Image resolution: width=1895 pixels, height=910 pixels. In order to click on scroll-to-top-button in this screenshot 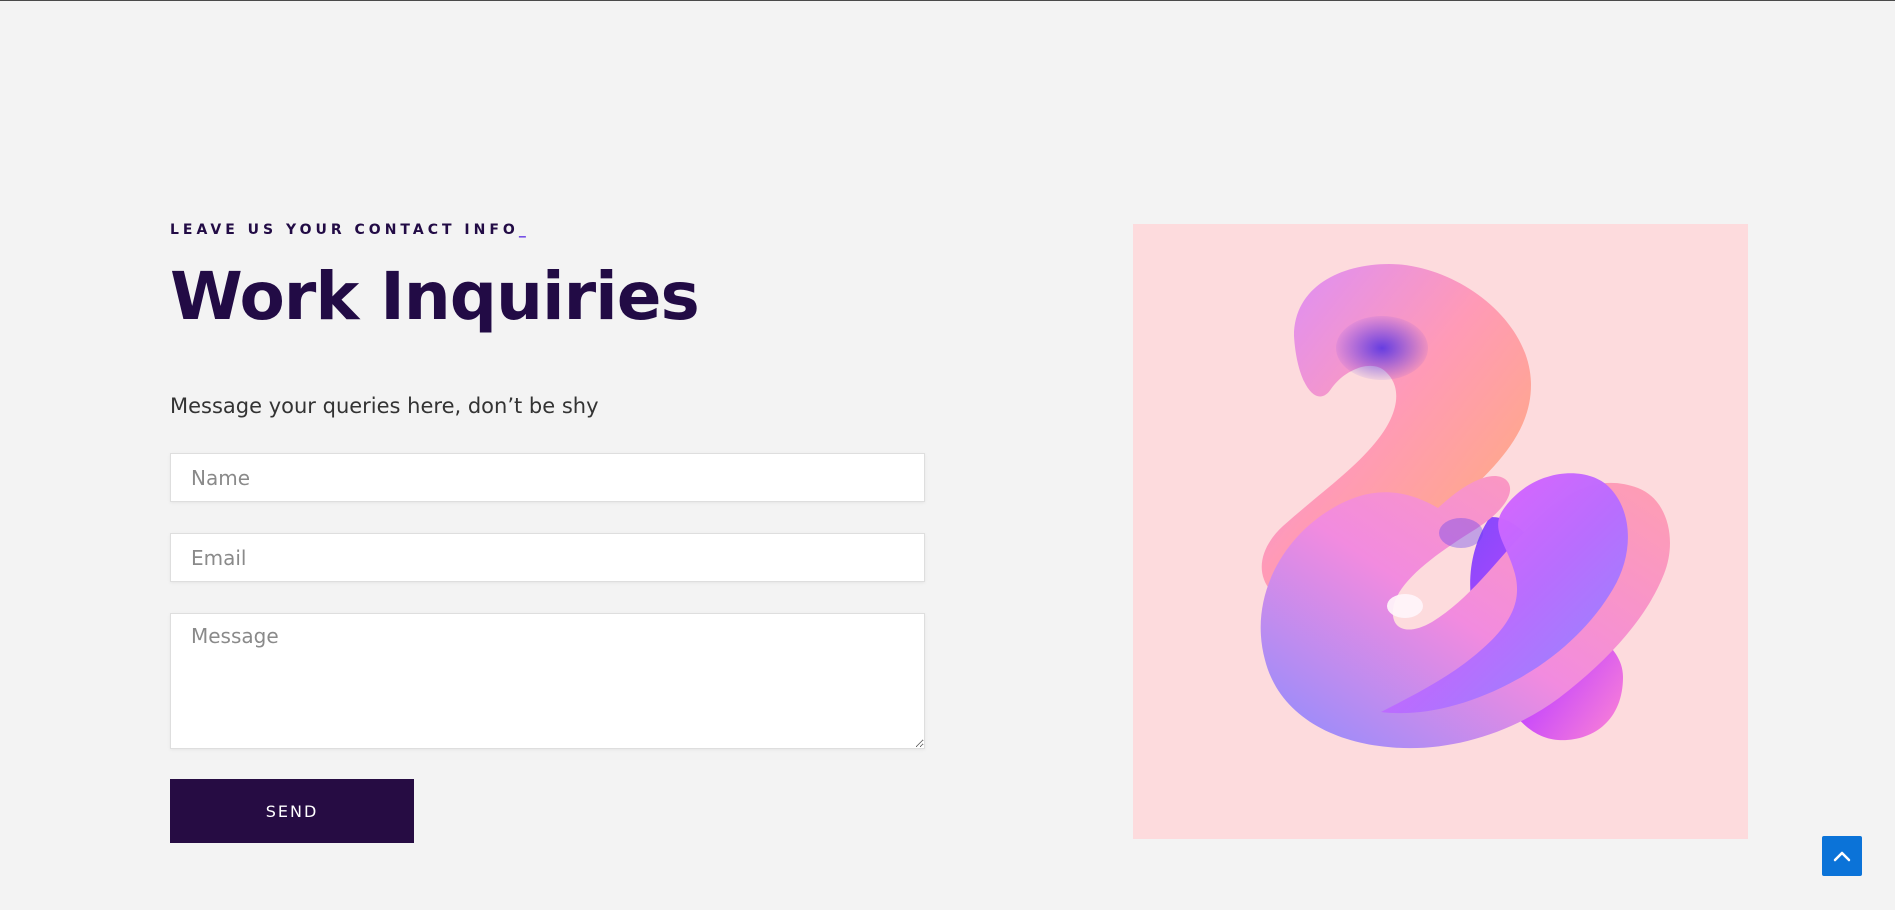, I will do `click(1842, 856)`.